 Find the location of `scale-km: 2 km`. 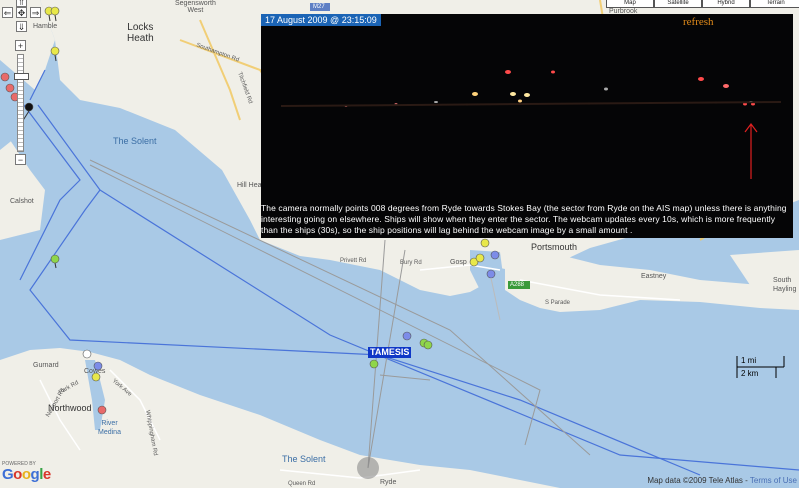

scale-km: 2 km is located at coordinates (750, 373).